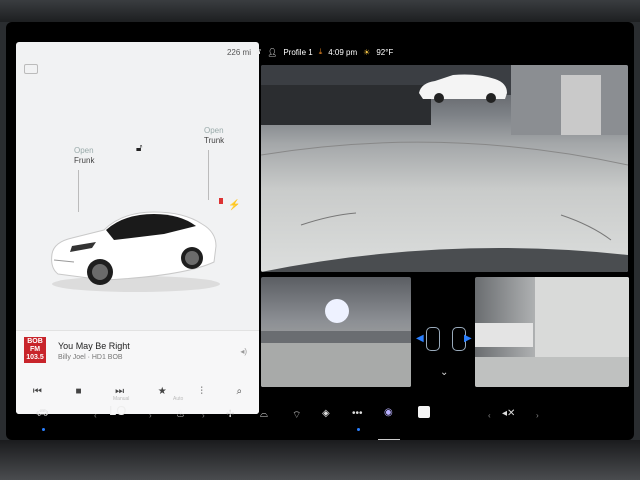  Describe the element at coordinates (162, 391) in the screenshot. I see `favorite-icon: ★` at that location.